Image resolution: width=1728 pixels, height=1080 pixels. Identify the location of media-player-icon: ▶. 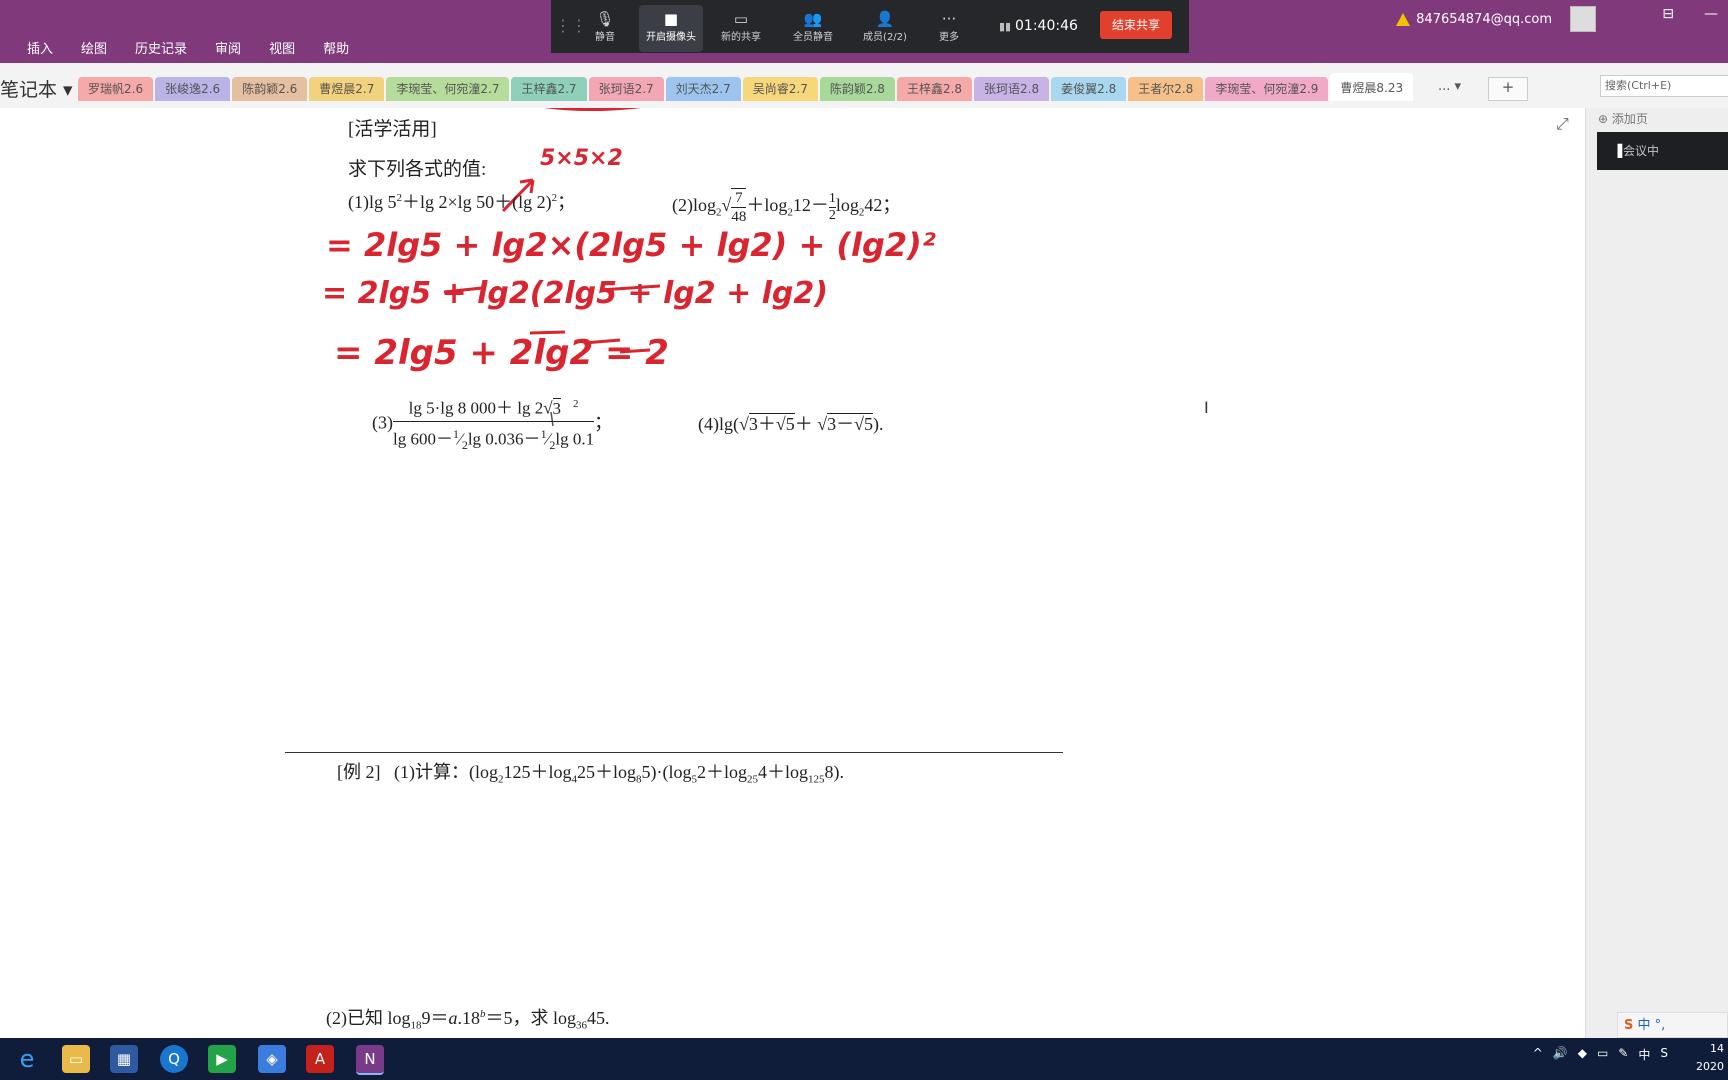
(222, 1059).